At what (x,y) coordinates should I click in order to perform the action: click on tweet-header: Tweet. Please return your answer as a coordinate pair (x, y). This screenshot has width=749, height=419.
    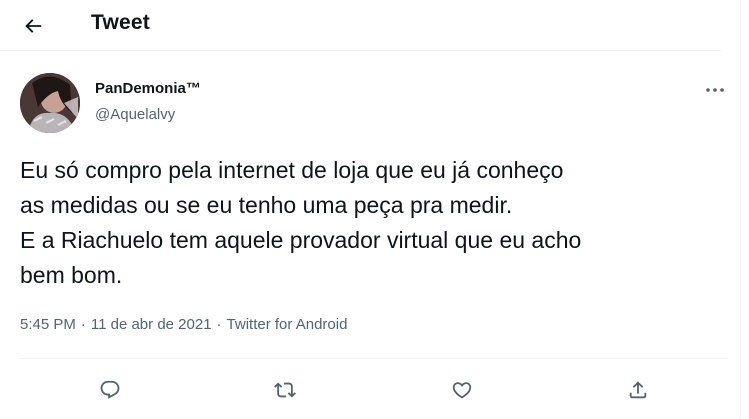
    Looking at the image, I should click on (374, 25).